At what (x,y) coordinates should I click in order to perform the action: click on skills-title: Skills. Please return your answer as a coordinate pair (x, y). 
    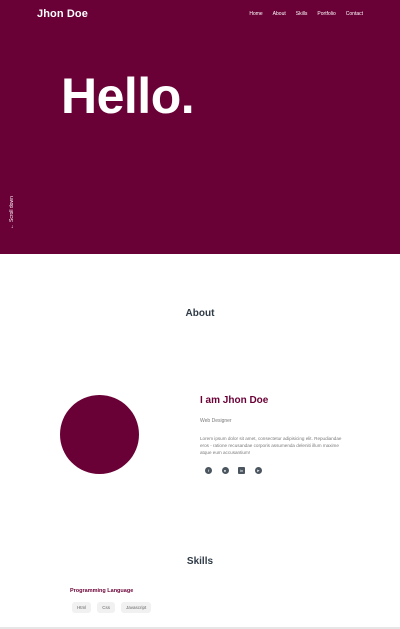
    Looking at the image, I should click on (200, 561).